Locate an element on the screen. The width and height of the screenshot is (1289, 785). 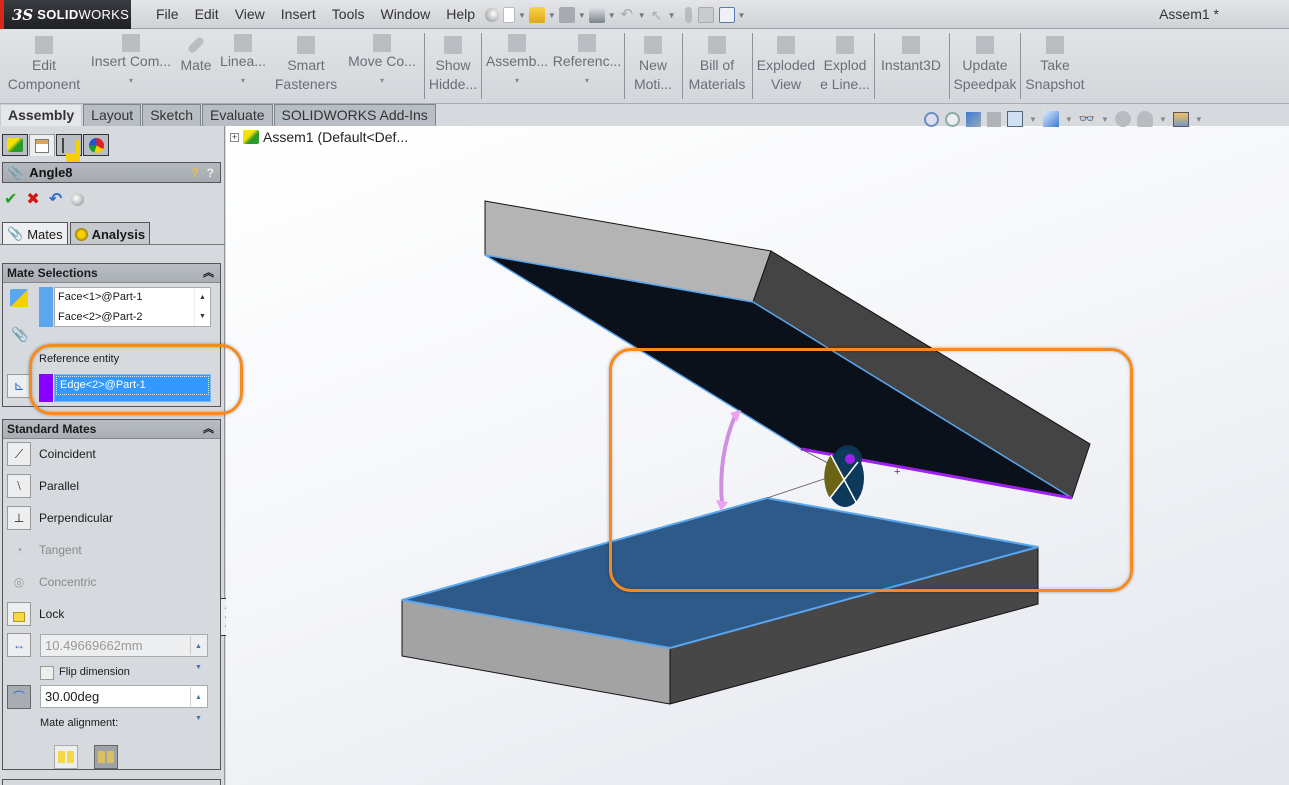
select-pointer-icon: ↖ is located at coordinates (657, 15).